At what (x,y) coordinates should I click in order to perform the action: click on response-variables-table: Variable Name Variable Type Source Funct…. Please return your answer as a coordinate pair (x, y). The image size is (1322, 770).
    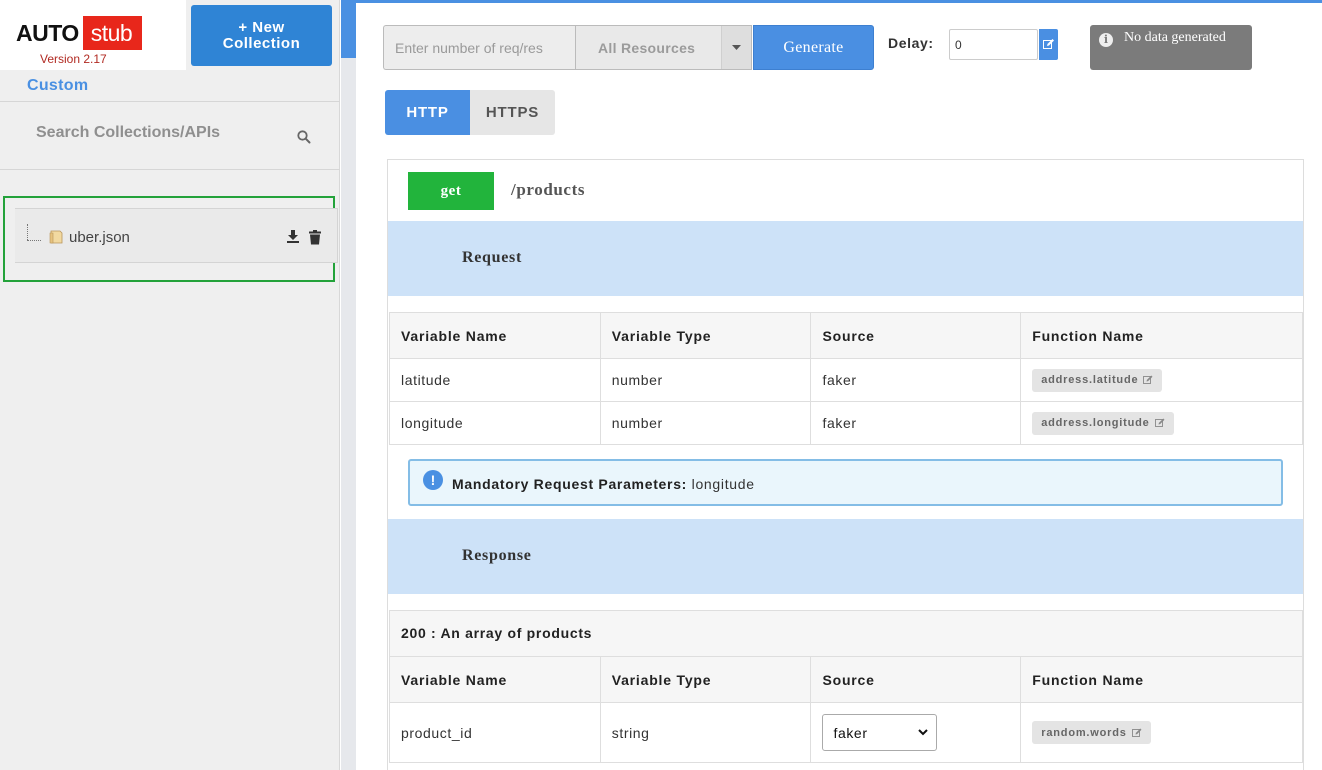
    Looking at the image, I should click on (846, 709).